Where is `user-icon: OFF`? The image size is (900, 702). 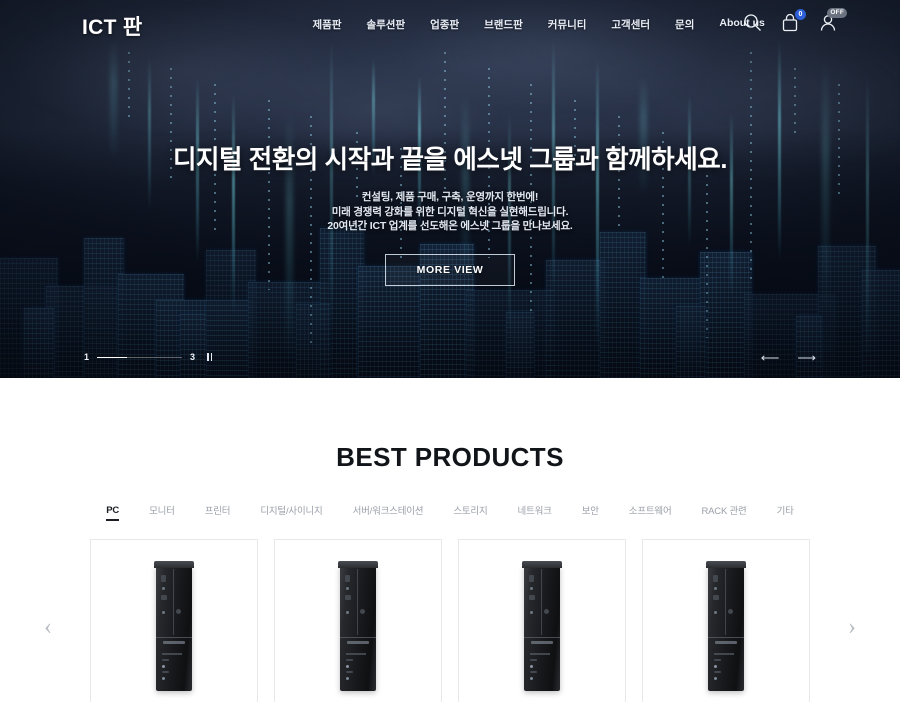 user-icon: OFF is located at coordinates (833, 20).